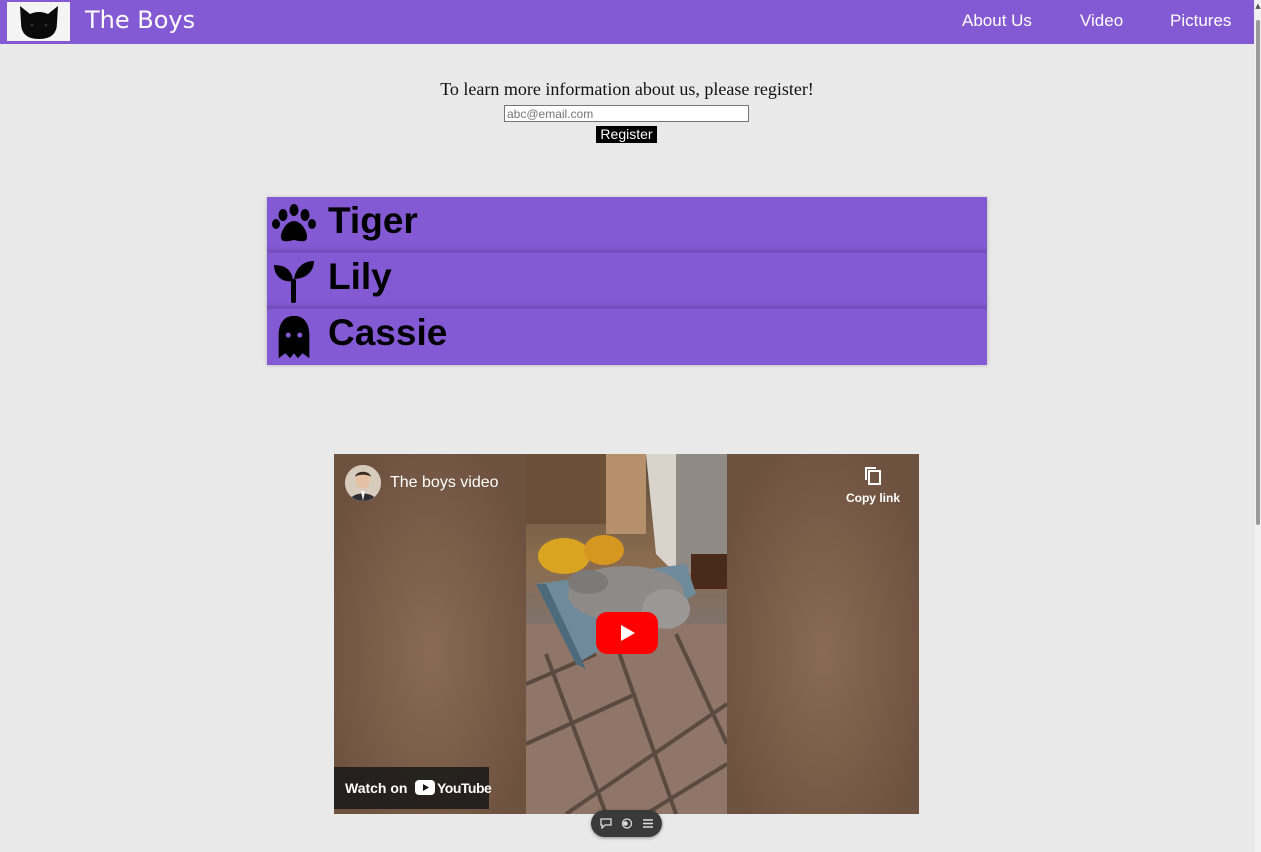  What do you see at coordinates (413, 788) in the screenshot?
I see `watch-on-youtube-button: Watch on YouTube` at bounding box center [413, 788].